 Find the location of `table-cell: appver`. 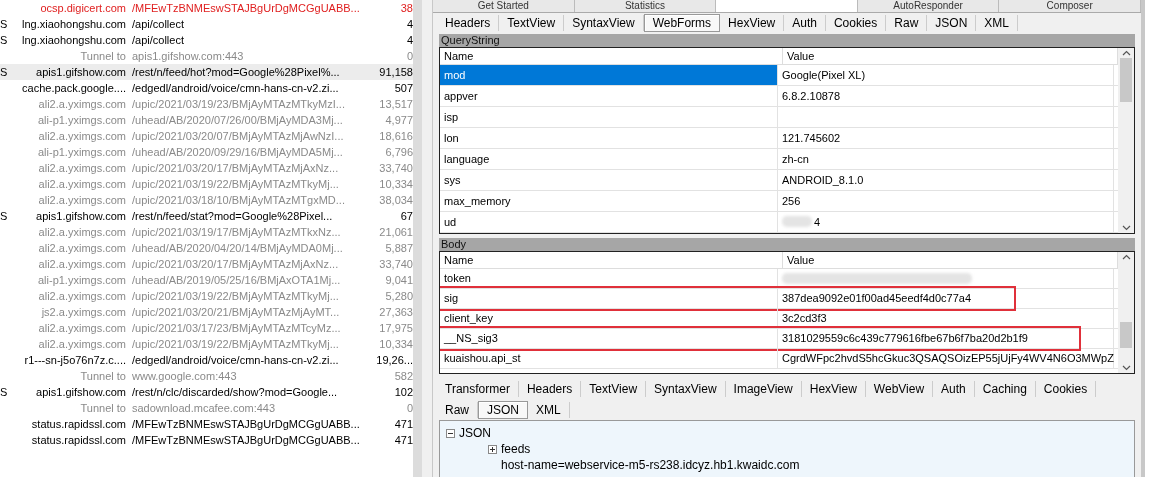

table-cell: appver is located at coordinates (609, 95).